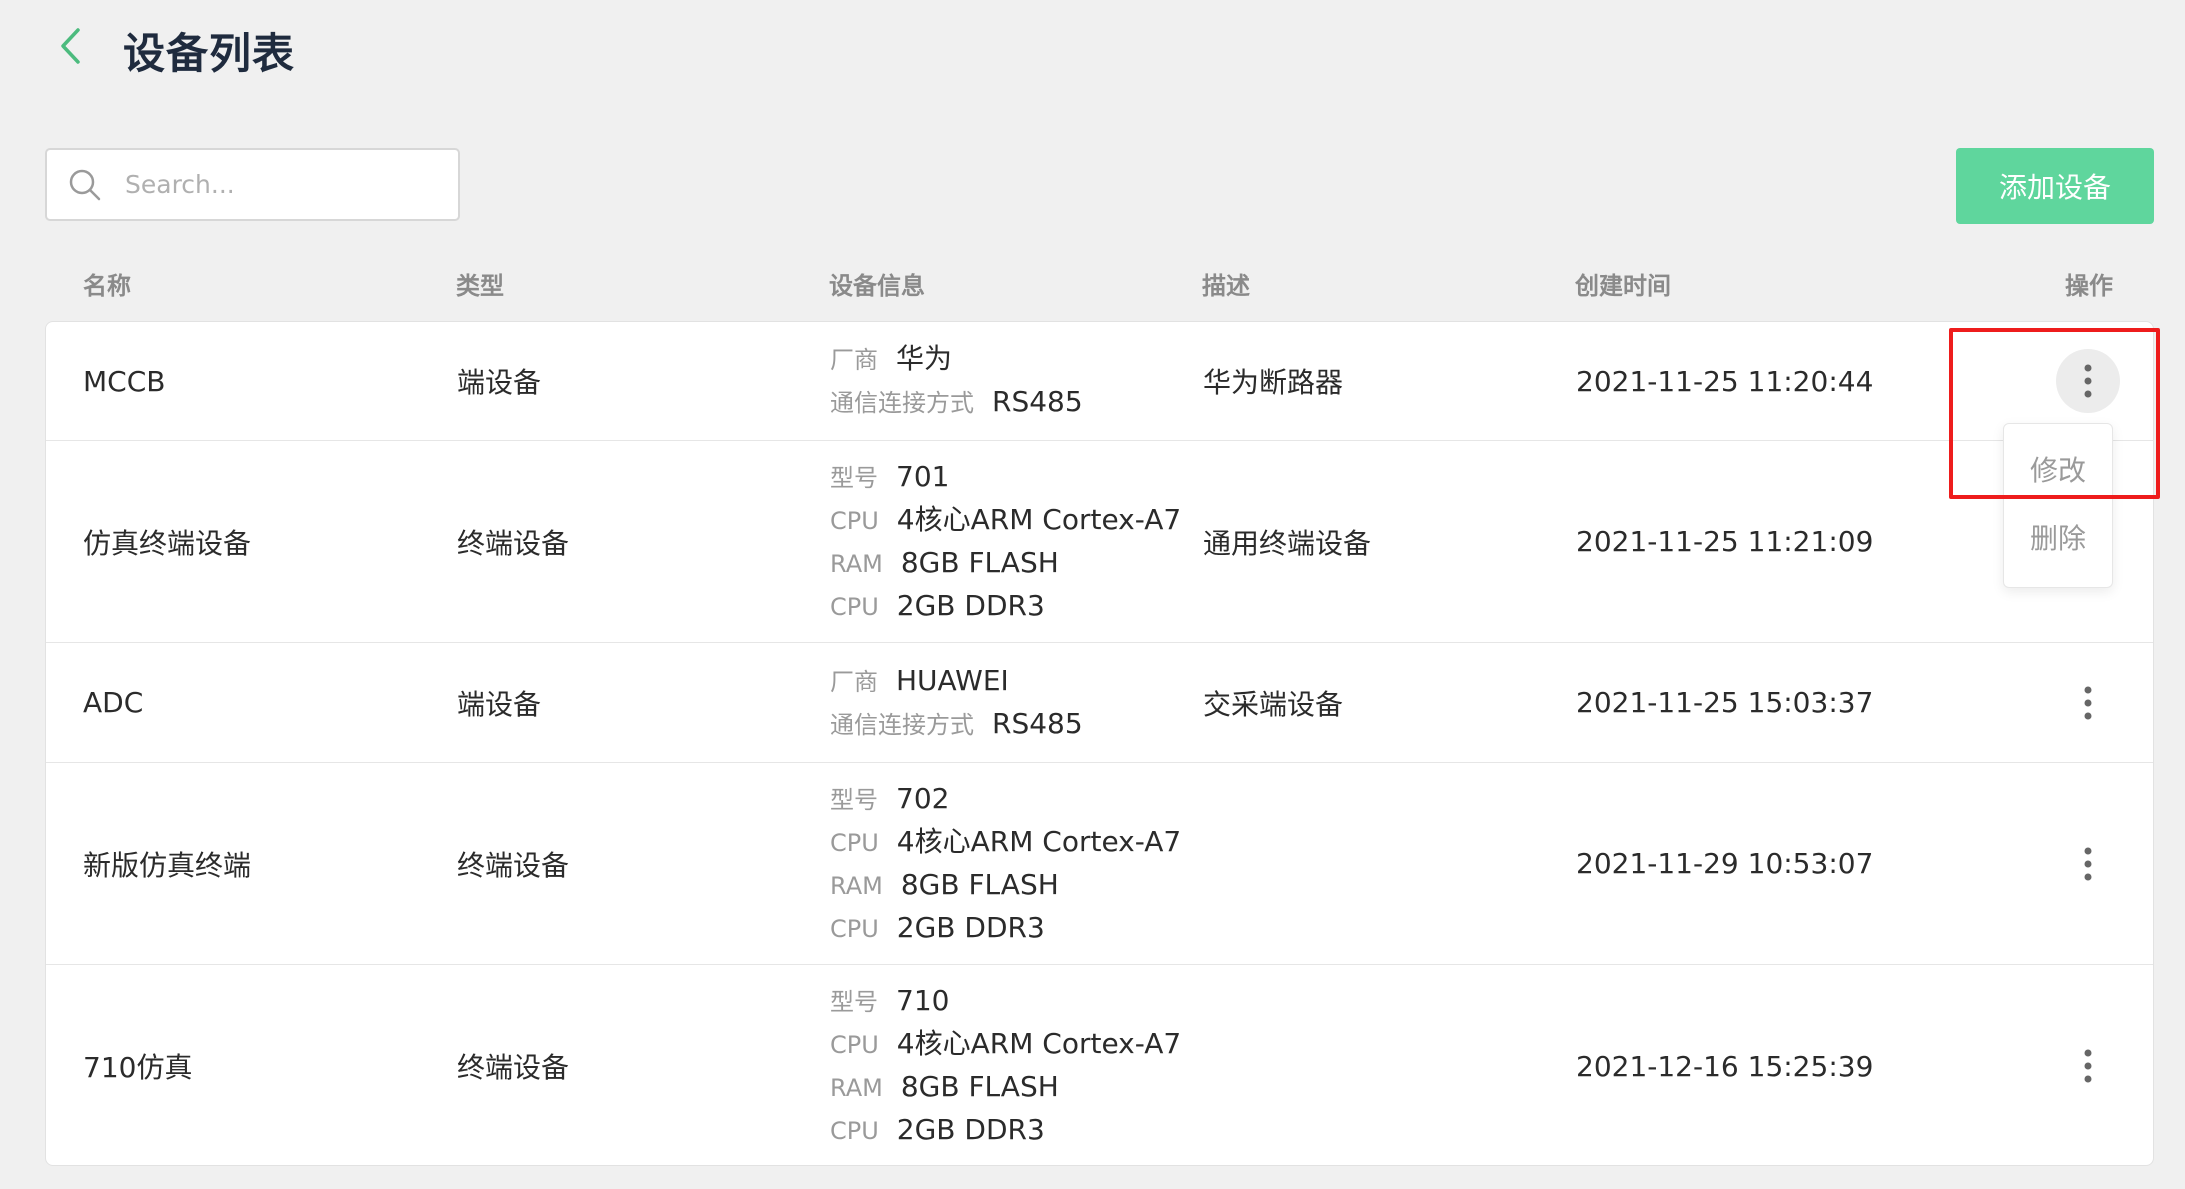  Describe the element at coordinates (1725, 1066) in the screenshot. I see `device-created-time: 2021-12-16 15:25:39` at that location.